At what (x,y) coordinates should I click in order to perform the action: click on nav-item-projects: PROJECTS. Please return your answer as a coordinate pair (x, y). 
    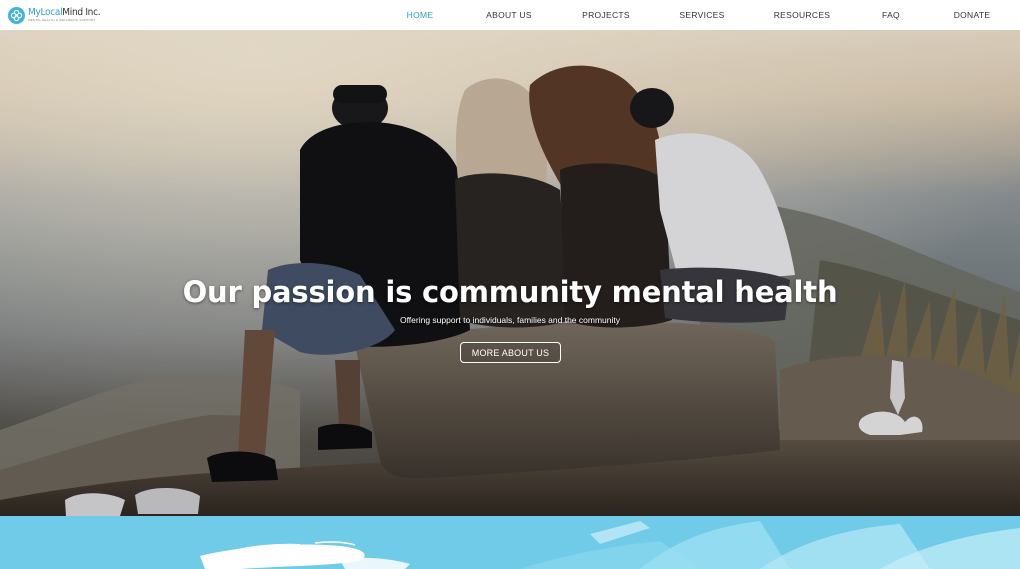
    Looking at the image, I should click on (606, 15).